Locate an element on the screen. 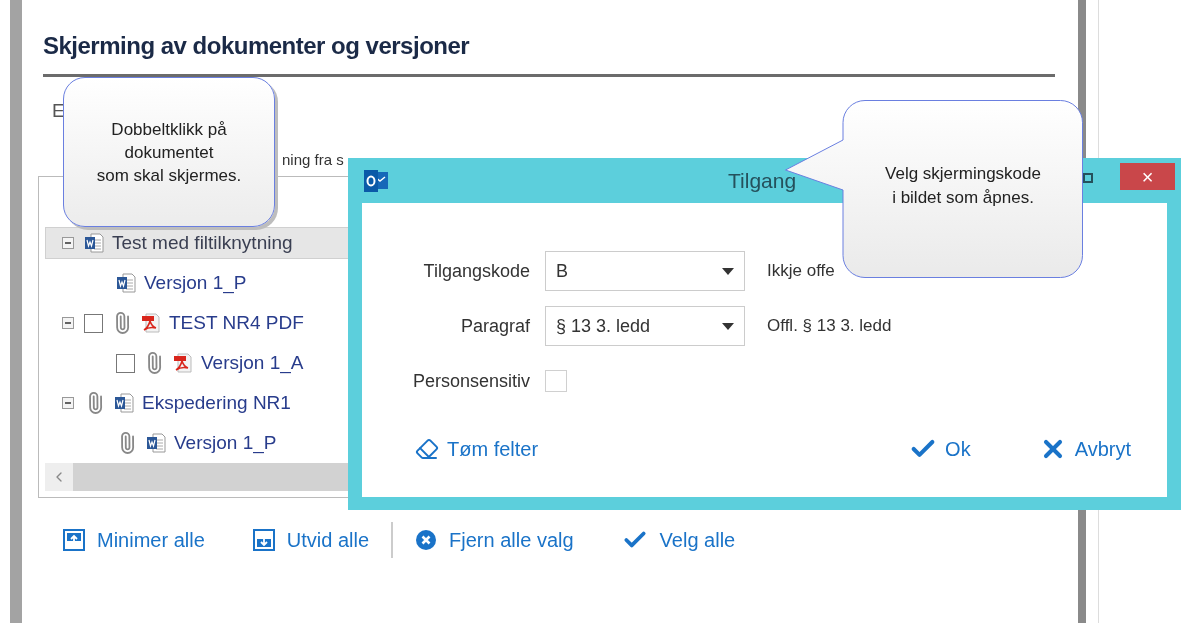  tree-item-label: Versjon 1_A is located at coordinates (252, 363).